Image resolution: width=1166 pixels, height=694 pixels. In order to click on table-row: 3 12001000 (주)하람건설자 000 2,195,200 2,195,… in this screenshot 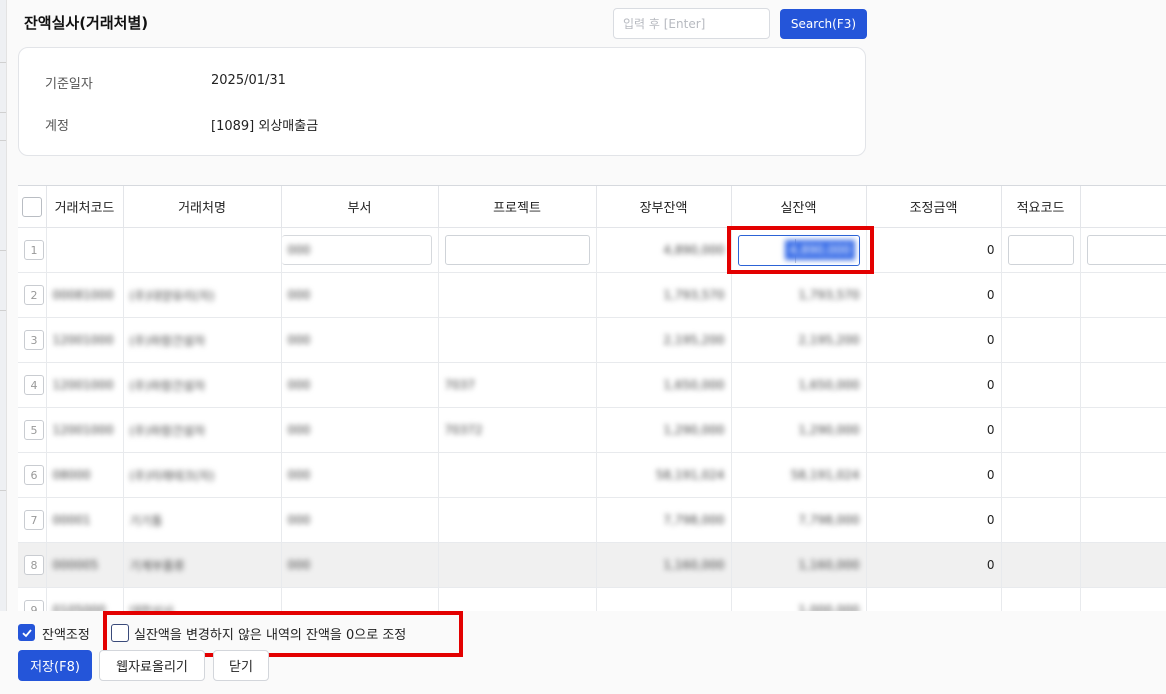, I will do `click(592, 340)`.